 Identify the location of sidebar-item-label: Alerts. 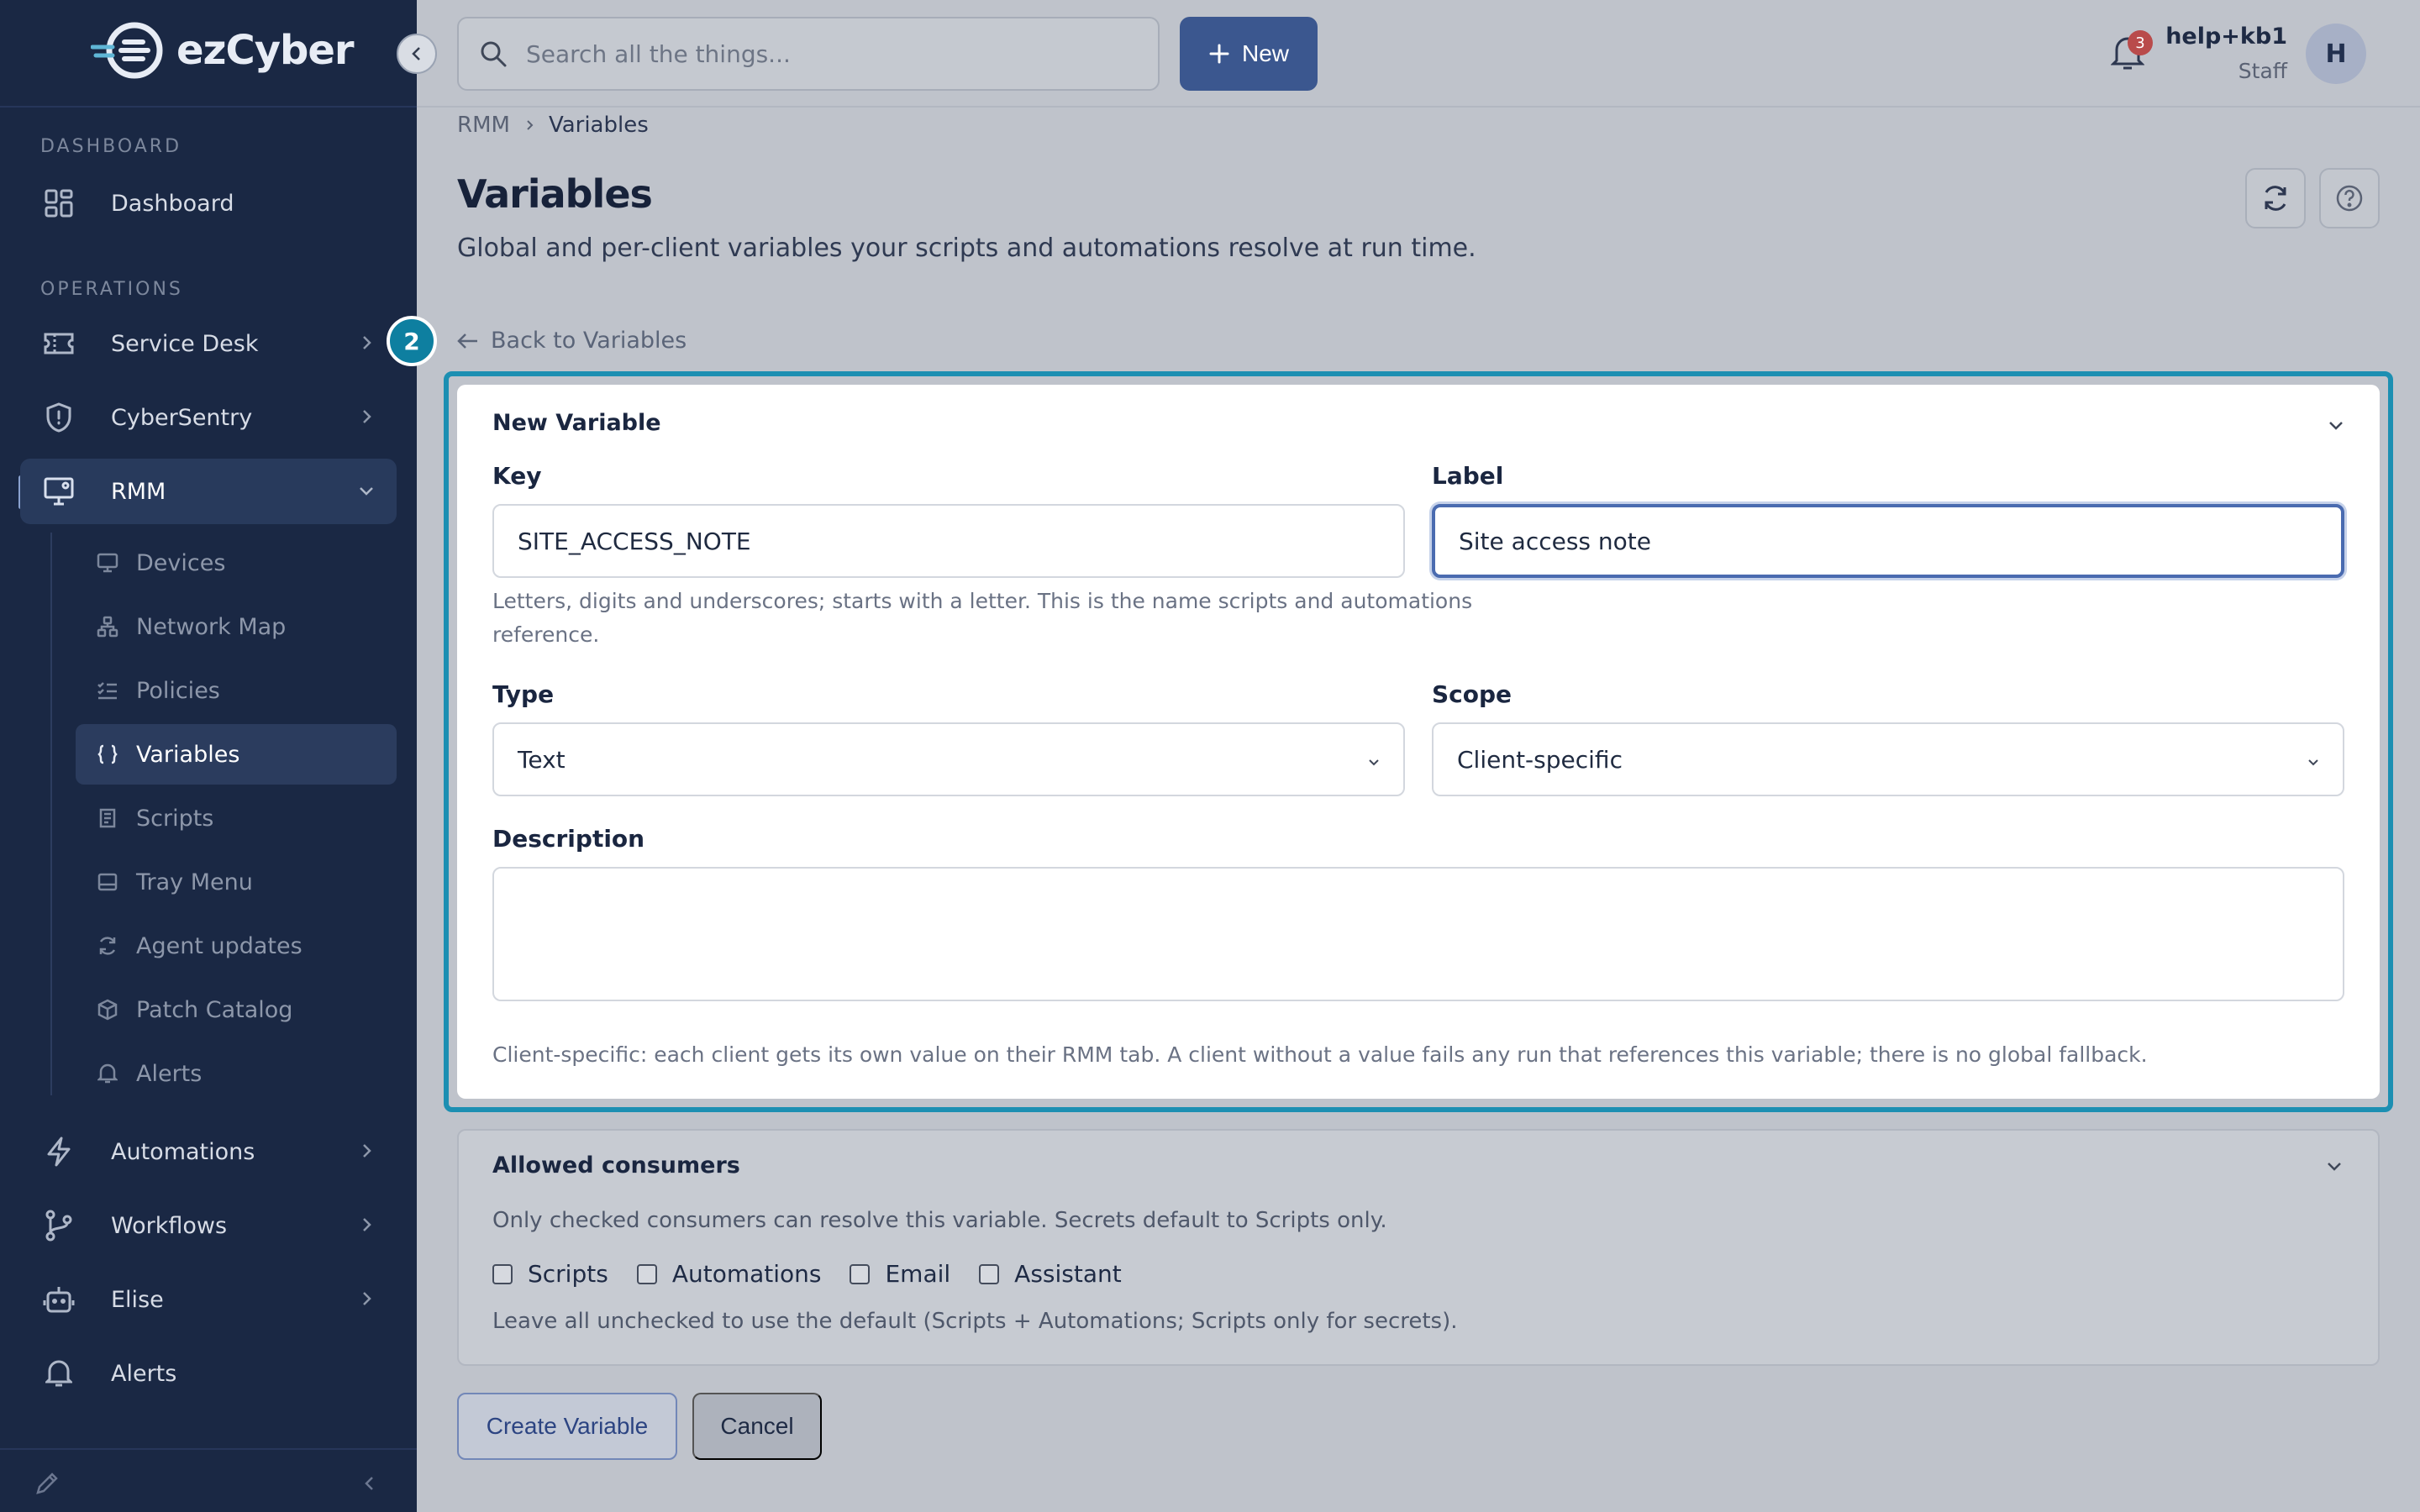
(144, 1373).